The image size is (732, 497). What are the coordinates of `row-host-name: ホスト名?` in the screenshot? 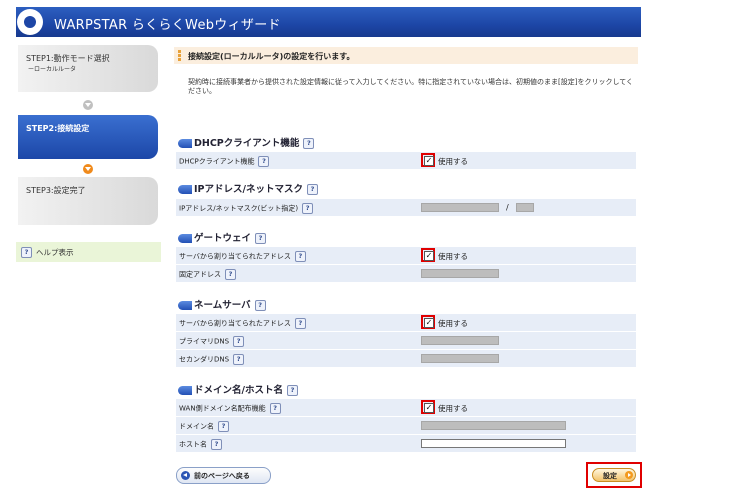 It's located at (406, 444).